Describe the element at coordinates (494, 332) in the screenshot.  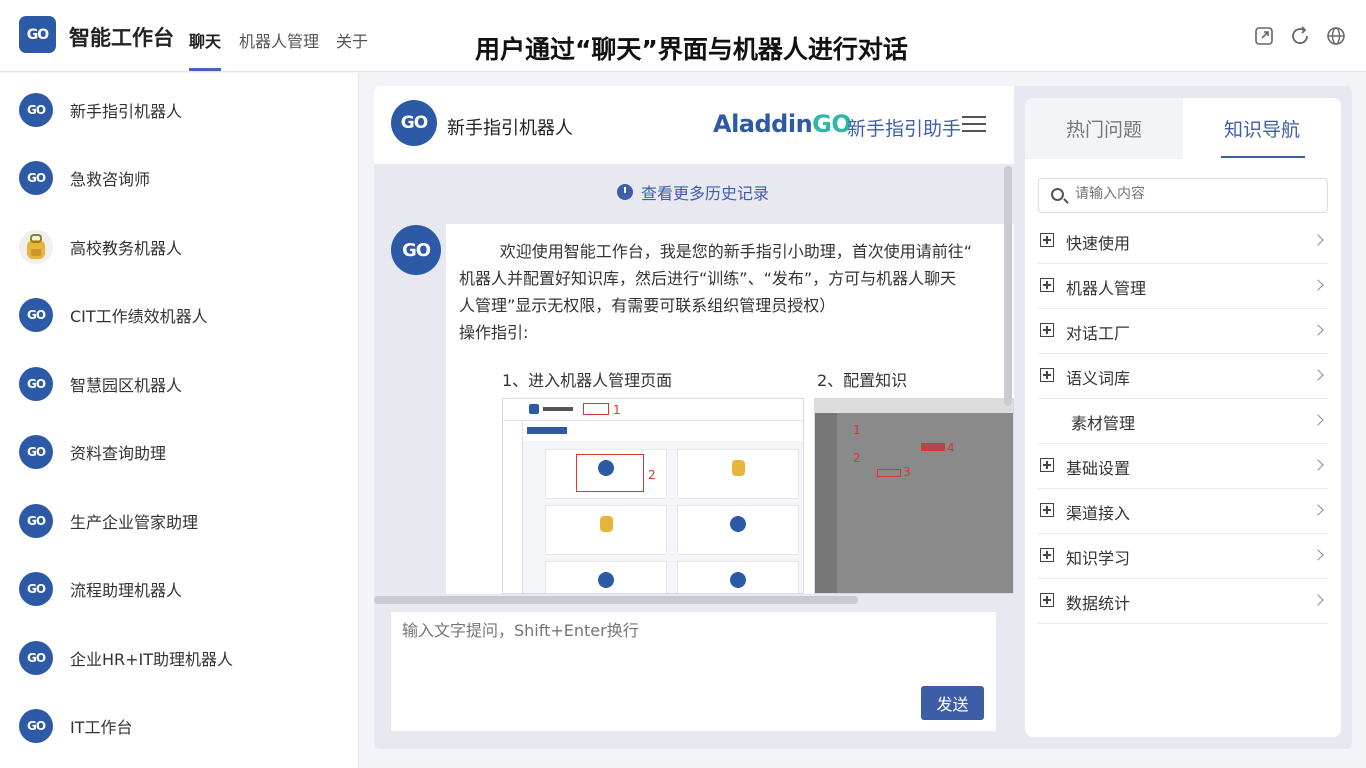
I see `message-line: 操作指引:` at that location.